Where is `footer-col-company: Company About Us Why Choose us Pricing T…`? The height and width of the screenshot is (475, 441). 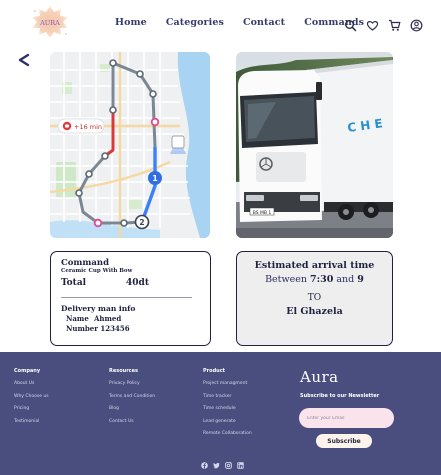
footer-col-company: Company About Us Why Choose us Pricing T… is located at coordinates (31, 399).